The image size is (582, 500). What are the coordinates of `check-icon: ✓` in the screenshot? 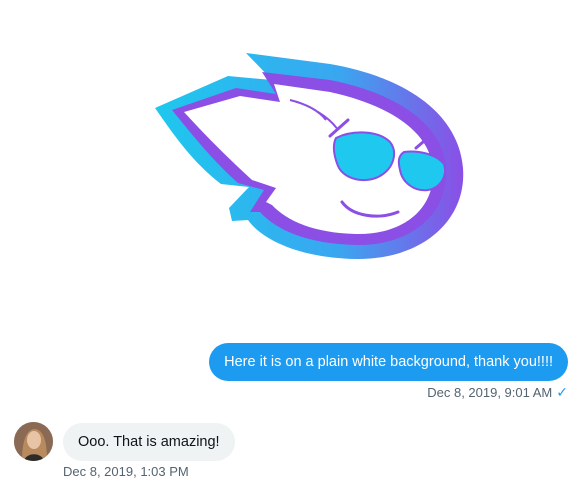 It's located at (562, 392).